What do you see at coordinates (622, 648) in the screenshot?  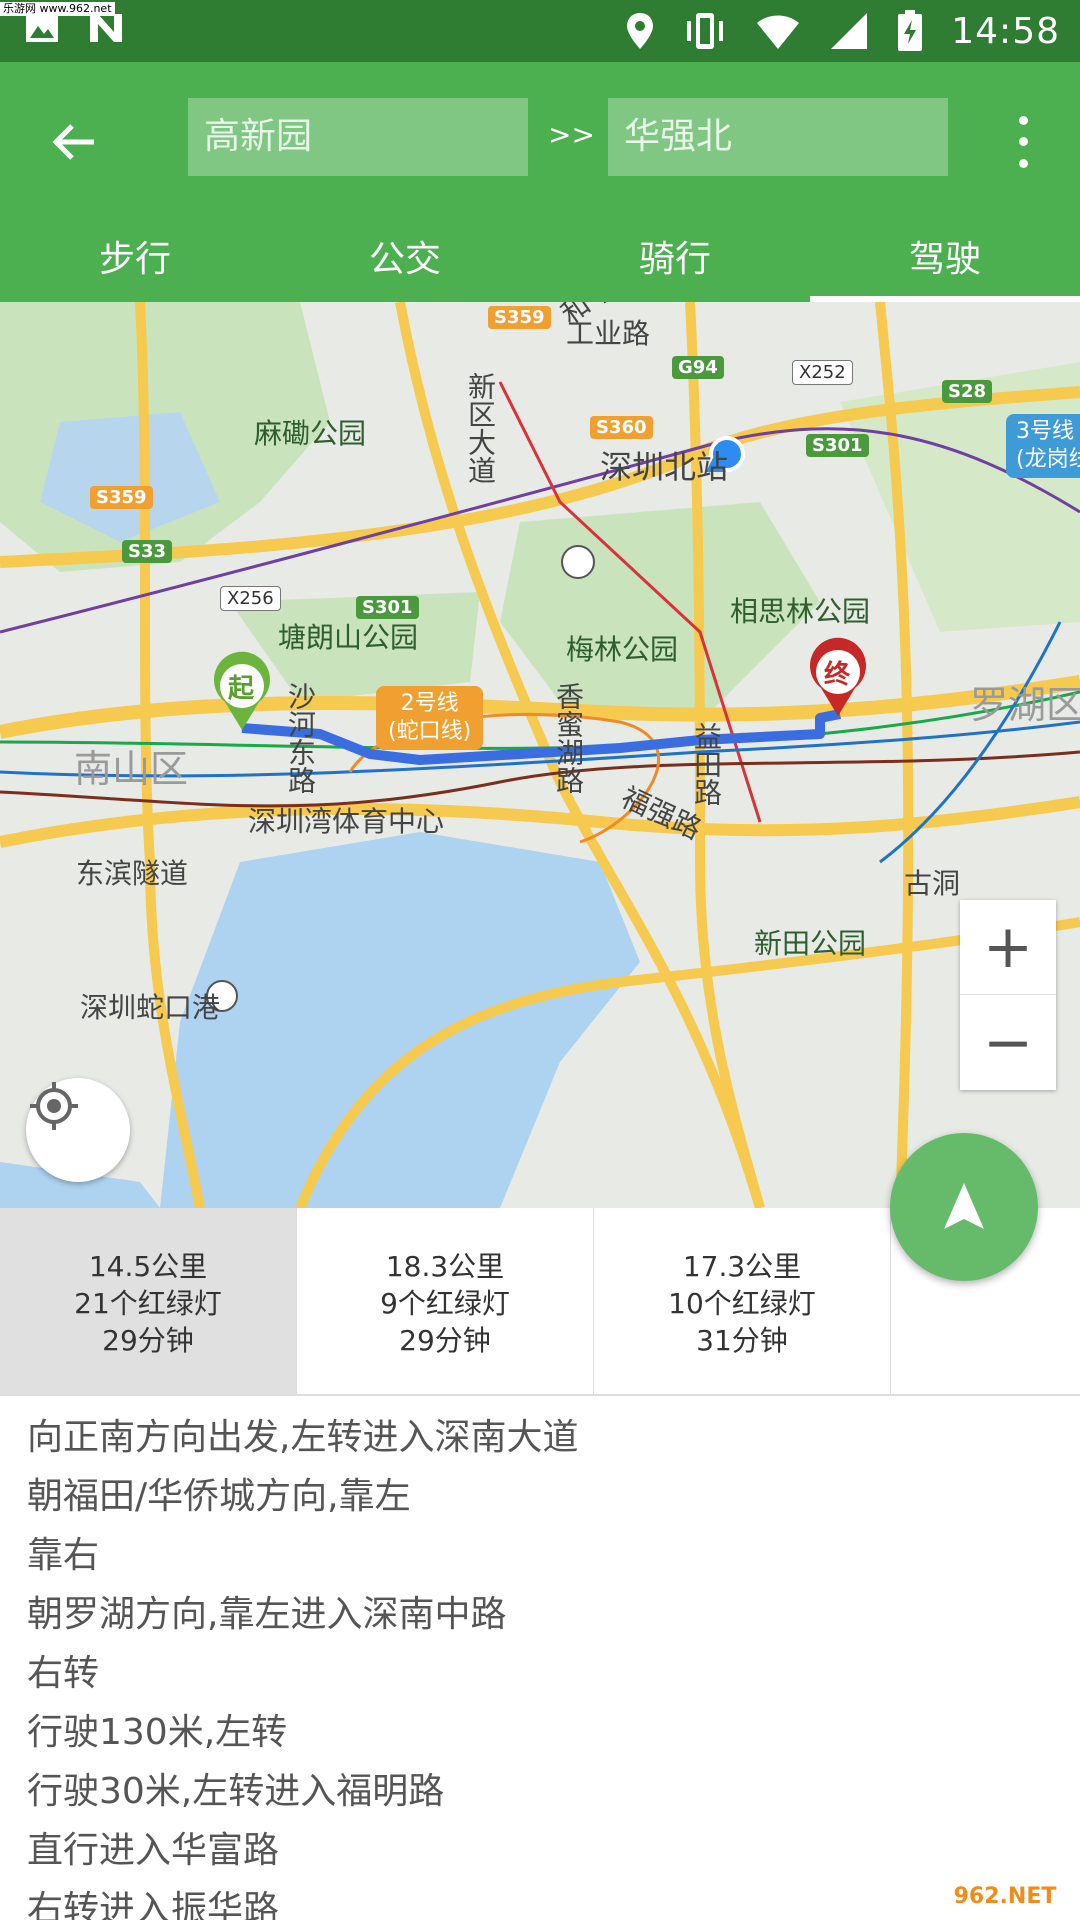 I see `poi-meilin-park: 梅林公园` at bounding box center [622, 648].